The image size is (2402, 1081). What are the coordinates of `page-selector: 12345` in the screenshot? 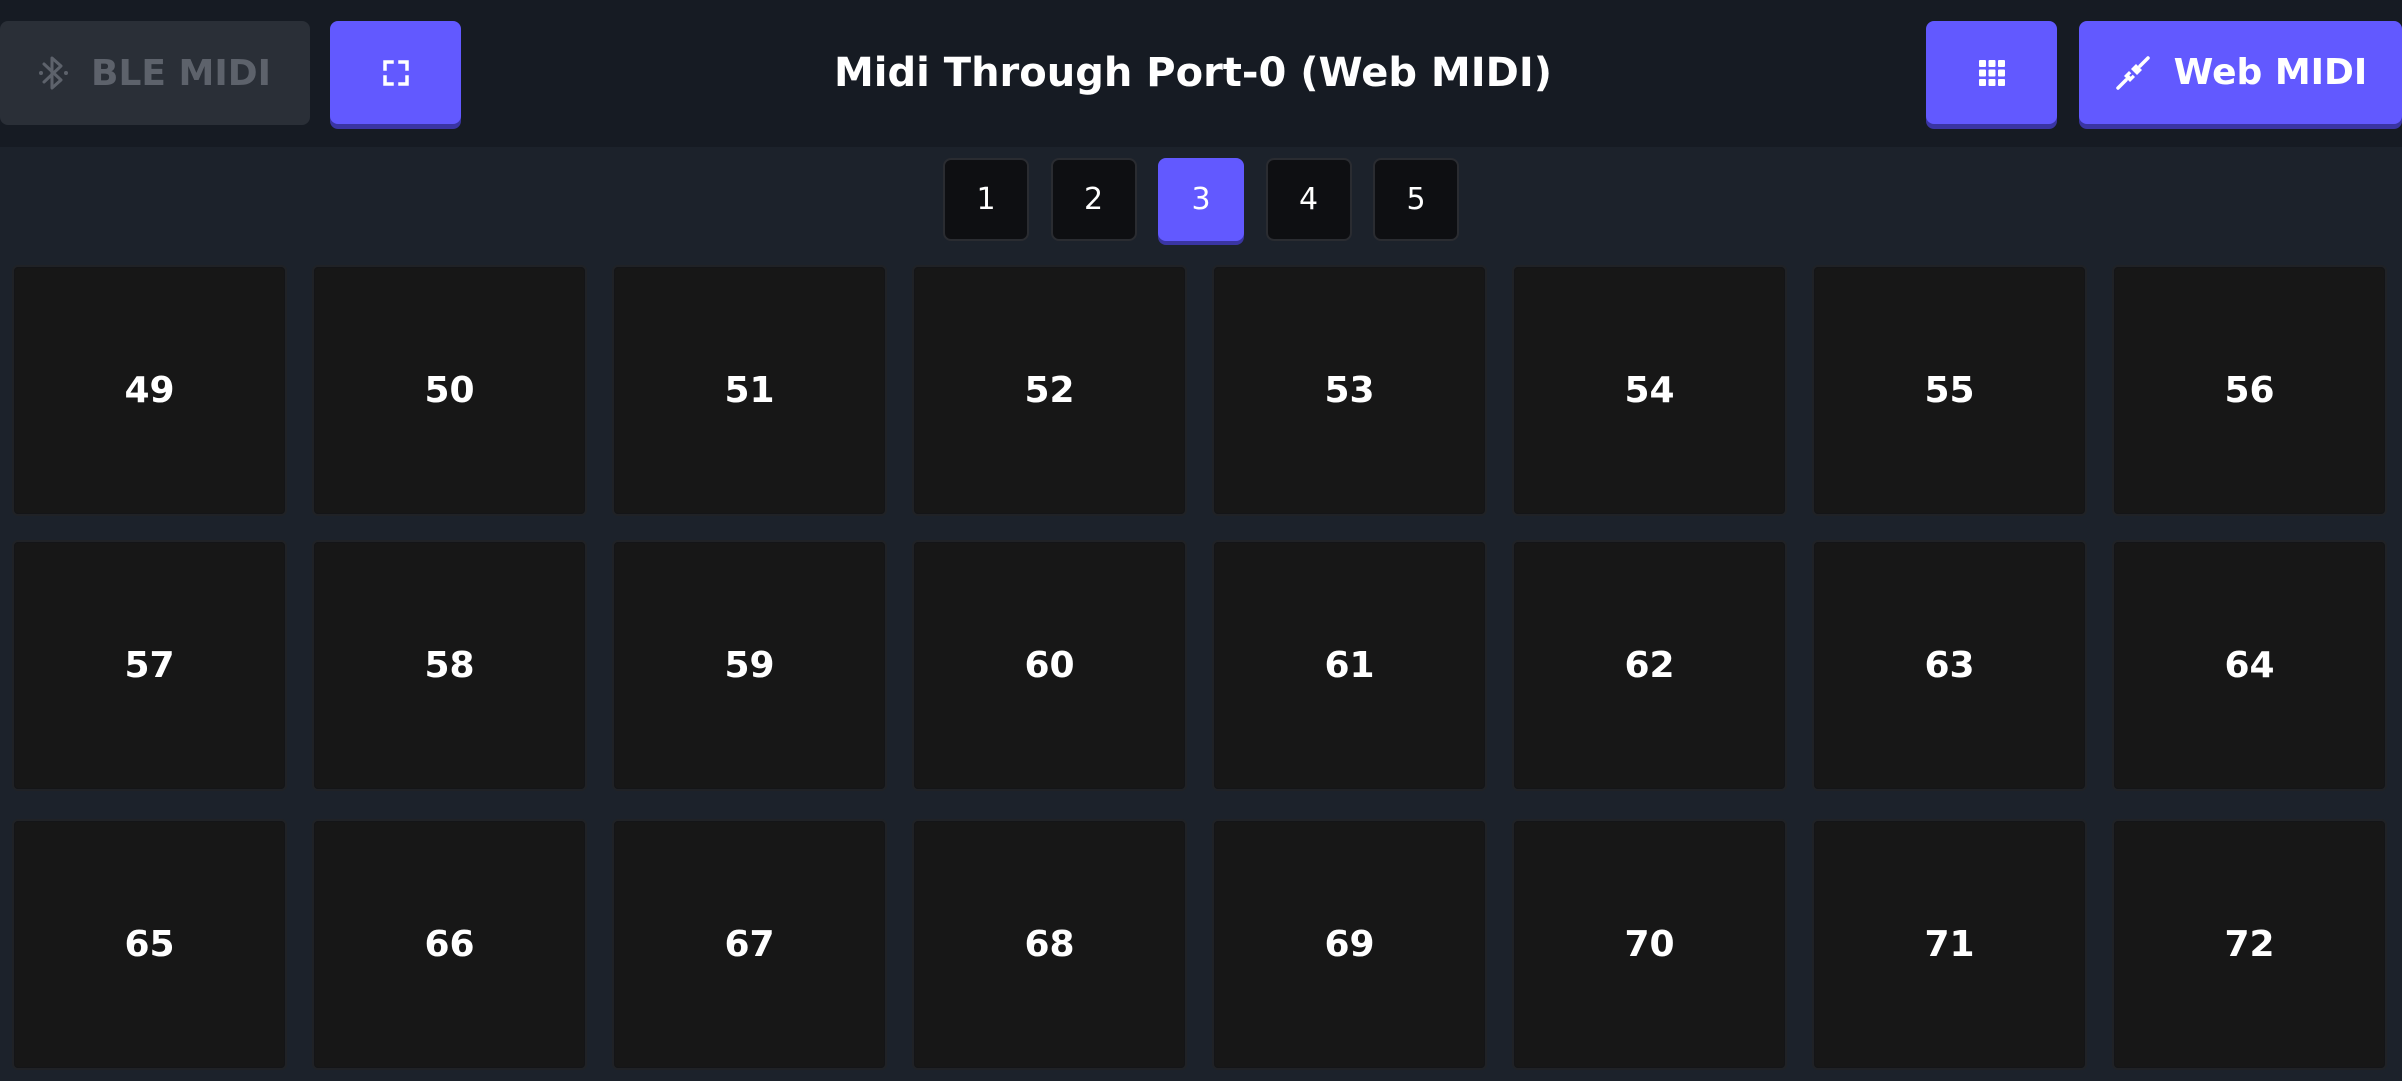 It's located at (1201, 200).